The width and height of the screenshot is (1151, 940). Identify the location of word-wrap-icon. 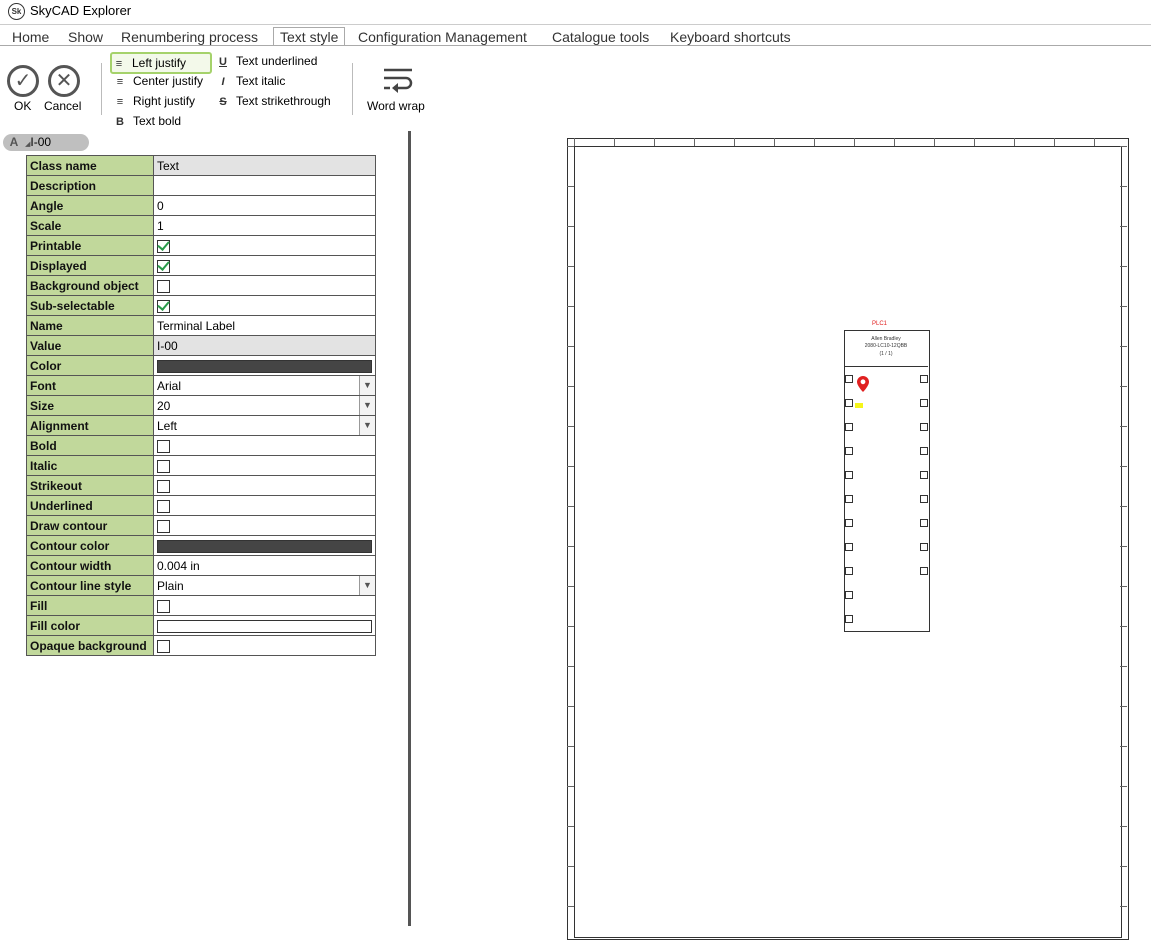
(398, 80).